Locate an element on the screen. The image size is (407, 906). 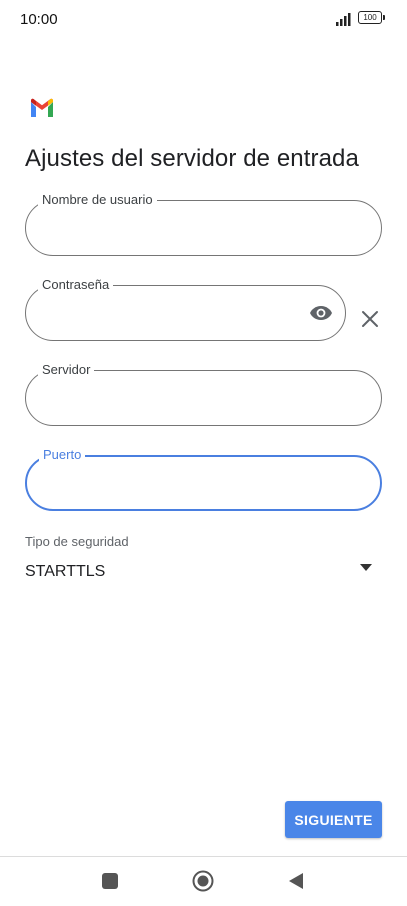
security-type-value: STARTTLS is located at coordinates (65, 571).